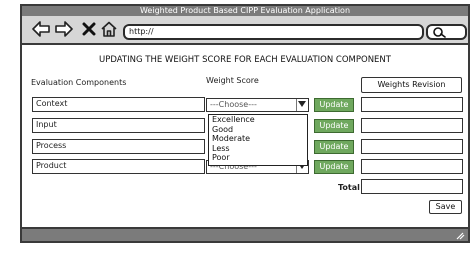 This screenshot has height=267, width=474. Describe the element at coordinates (259, 158) in the screenshot. I see `dropdown-option: Poor` at that location.